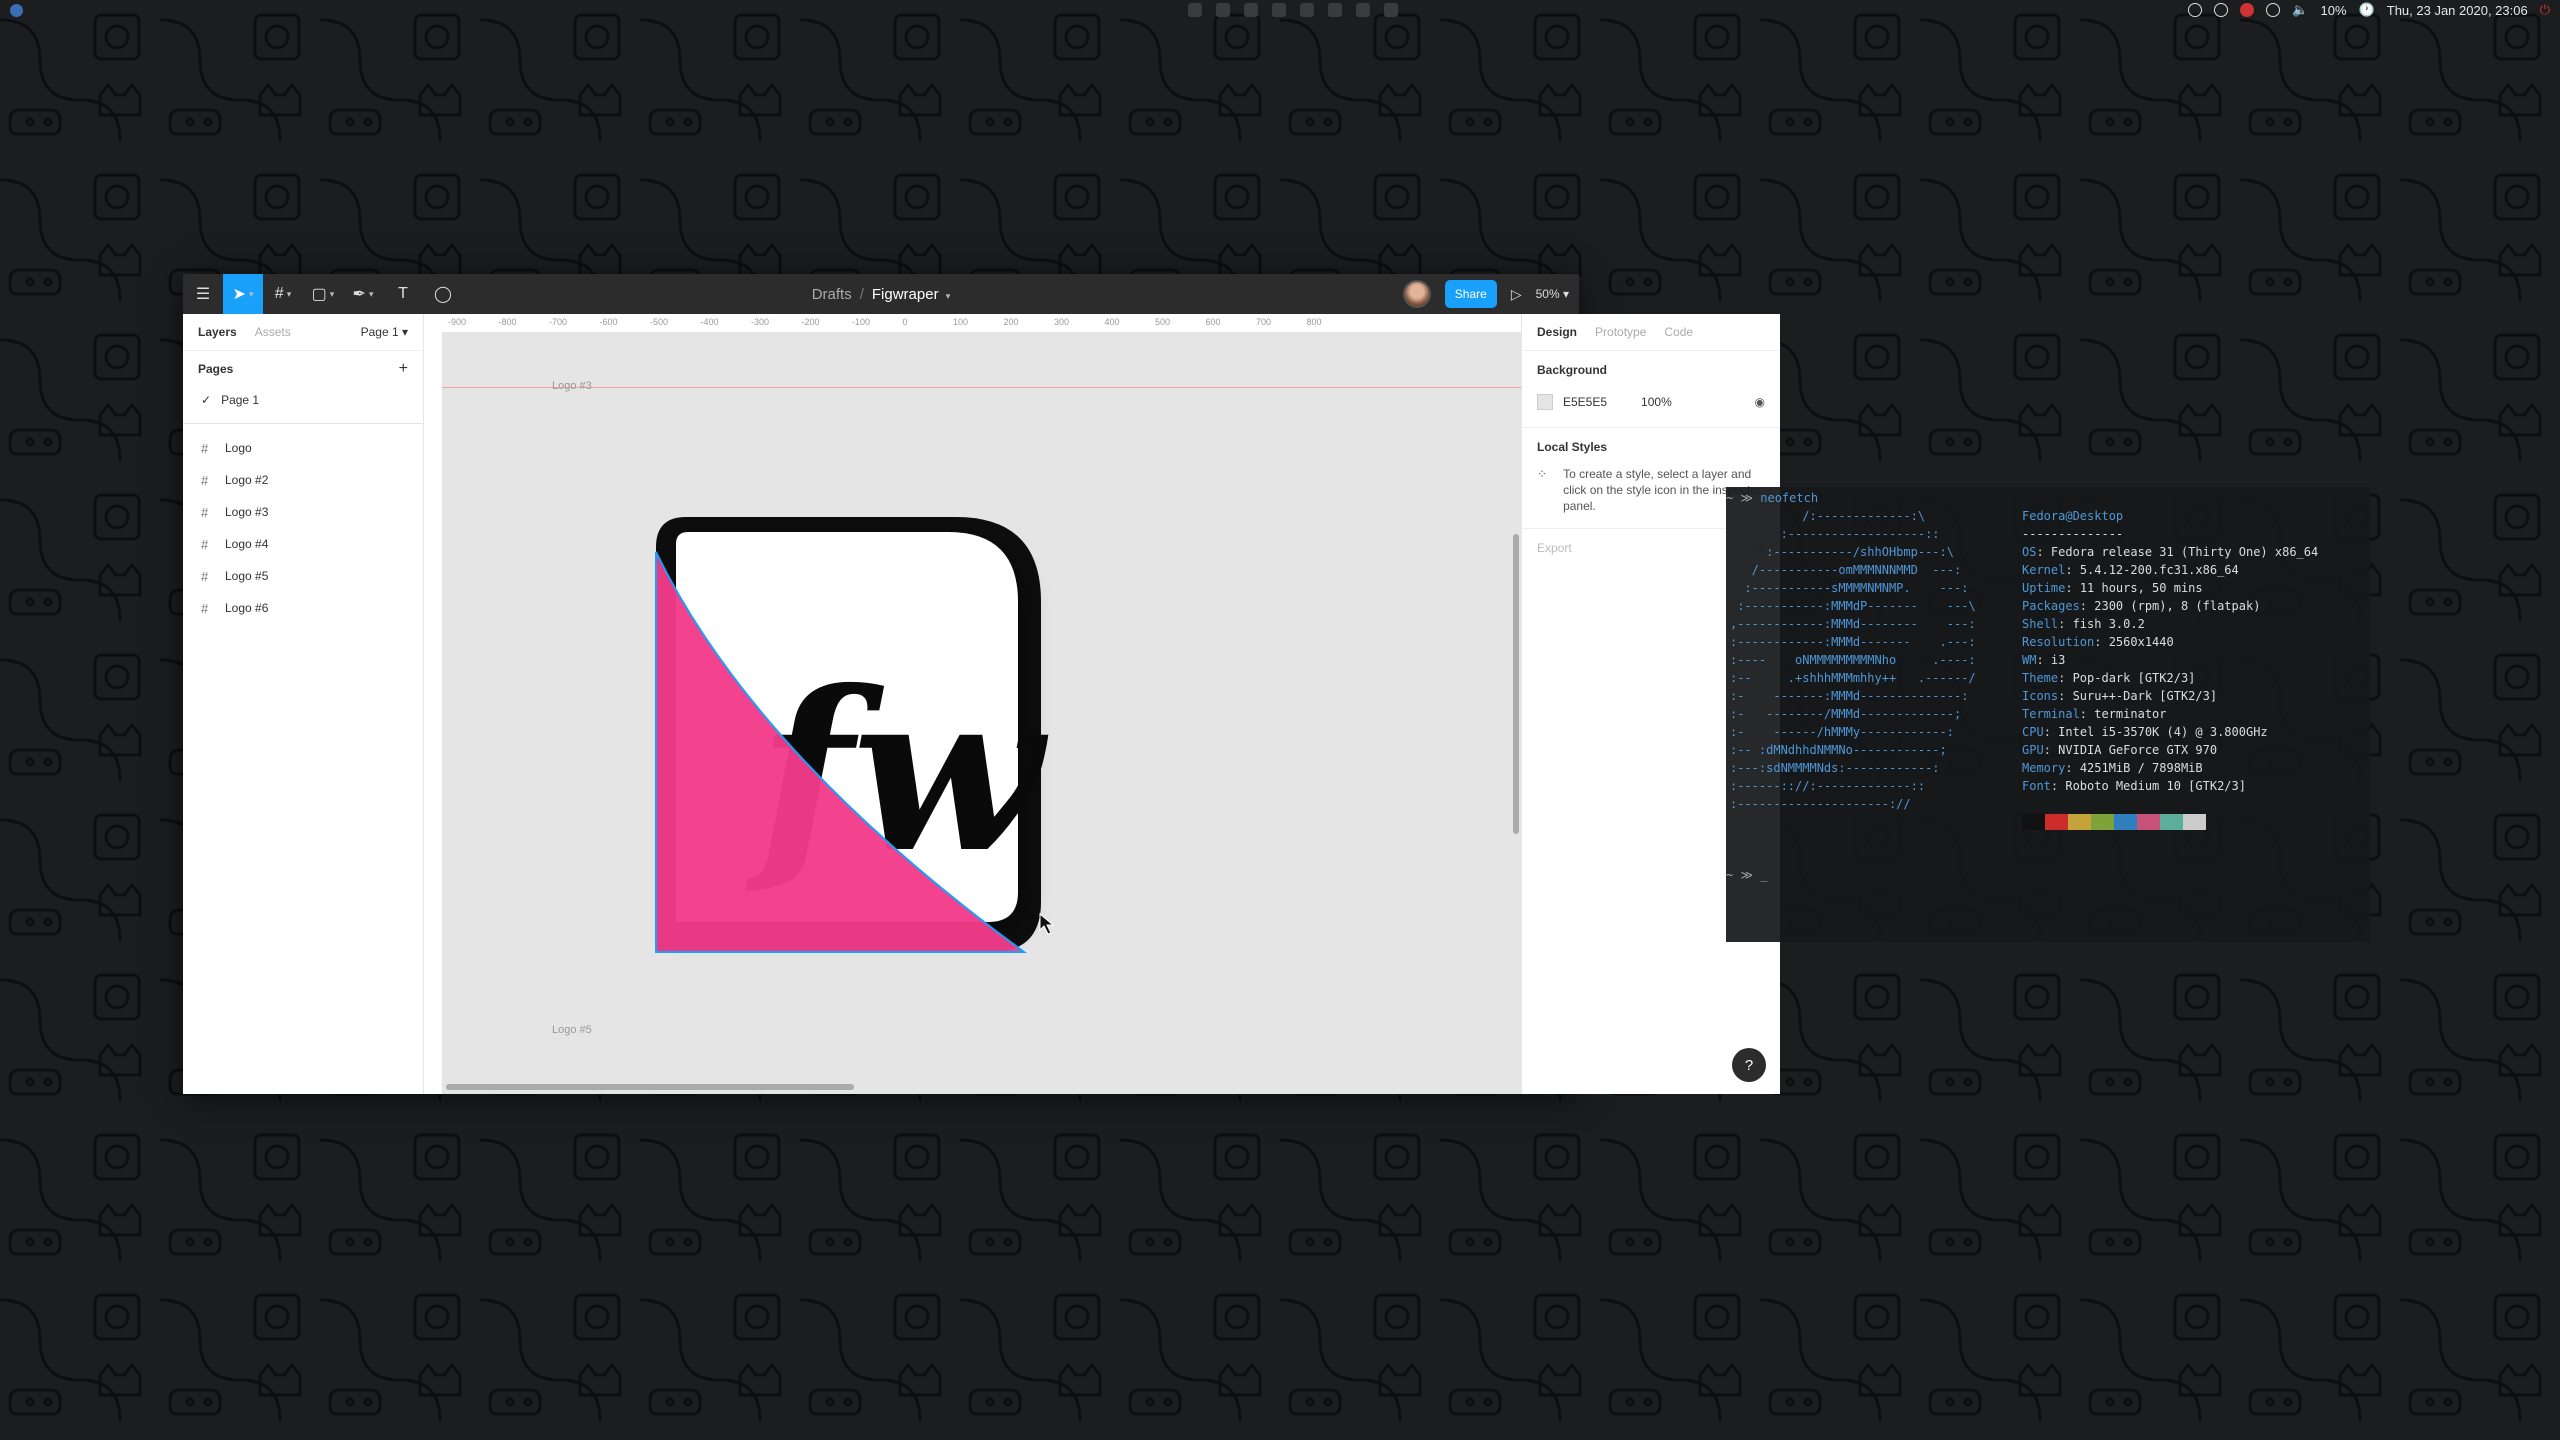 This screenshot has height=1440, width=2560. I want to click on share-button: Share, so click(1470, 294).